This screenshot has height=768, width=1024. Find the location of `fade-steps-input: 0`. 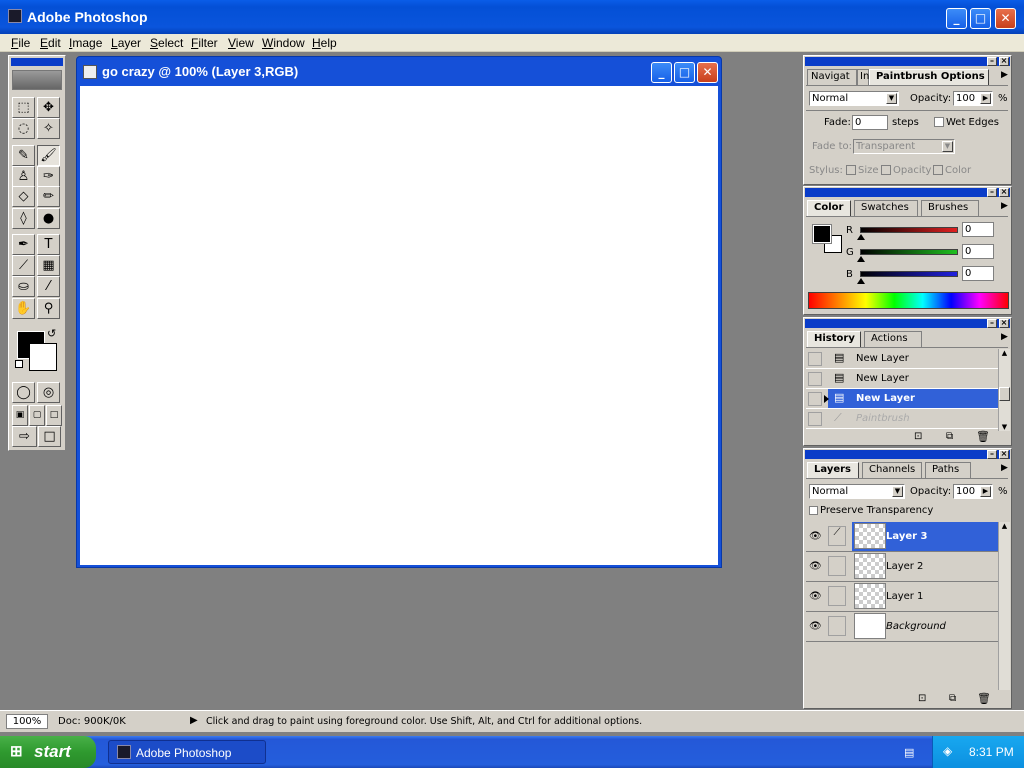

fade-steps-input: 0 is located at coordinates (870, 122).